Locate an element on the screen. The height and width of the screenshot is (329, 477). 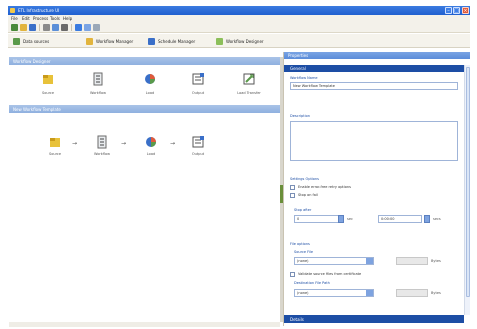
palette-item-workflow: Workflow is located at coordinates (98, 85).